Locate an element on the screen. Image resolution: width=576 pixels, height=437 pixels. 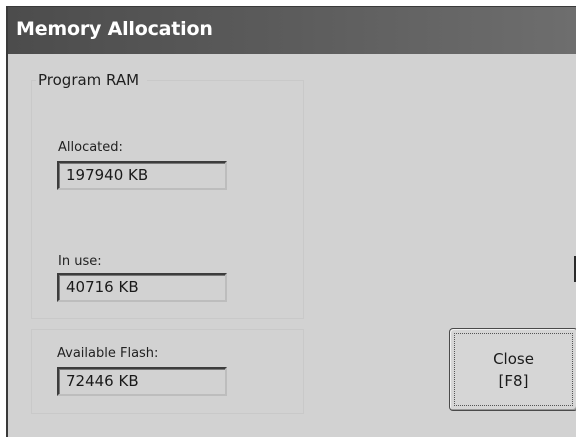
in-use-value: 40716 KB is located at coordinates (102, 287).